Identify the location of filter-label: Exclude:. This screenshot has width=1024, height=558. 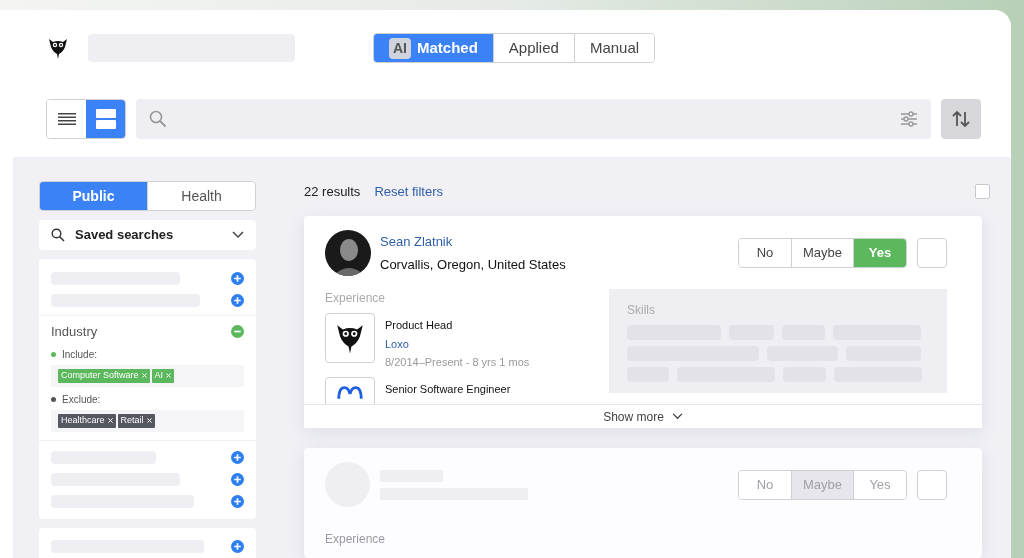
(81, 399).